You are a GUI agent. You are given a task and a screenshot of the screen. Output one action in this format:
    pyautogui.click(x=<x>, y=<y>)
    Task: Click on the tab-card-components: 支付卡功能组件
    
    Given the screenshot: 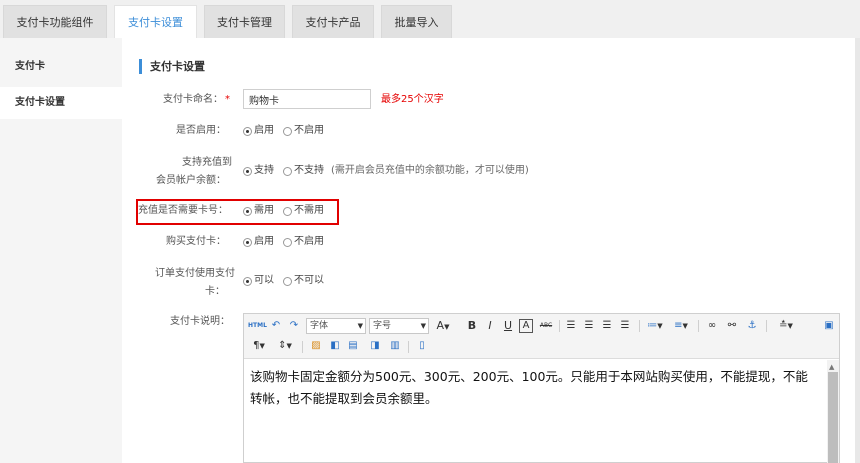 What is the action you would take?
    pyautogui.click(x=55, y=21)
    